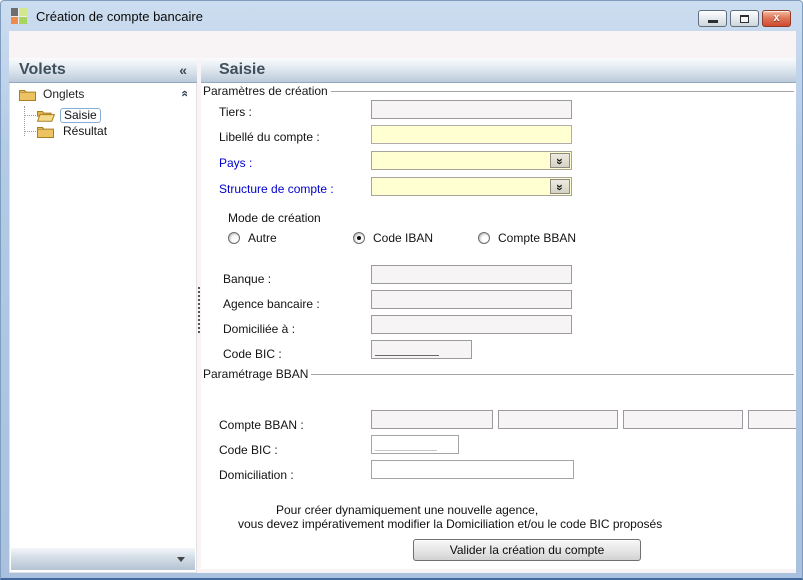 The height and width of the screenshot is (580, 803). What do you see at coordinates (80, 115) in the screenshot?
I see `tree-item-label: Saisie` at bounding box center [80, 115].